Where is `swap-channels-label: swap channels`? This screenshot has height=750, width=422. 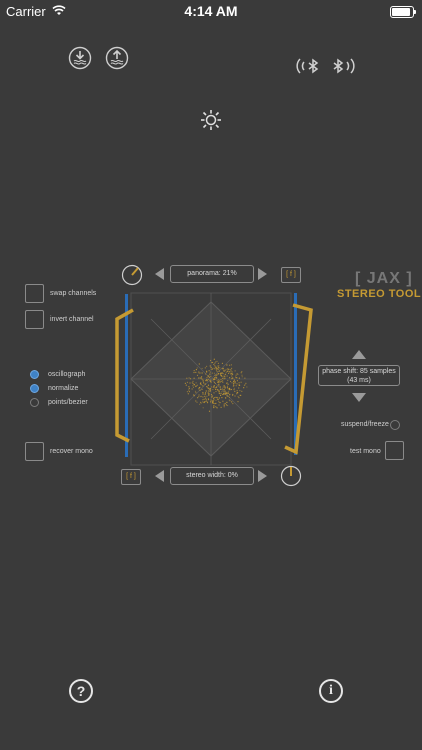
swap-channels-label: swap channels is located at coordinates (73, 293).